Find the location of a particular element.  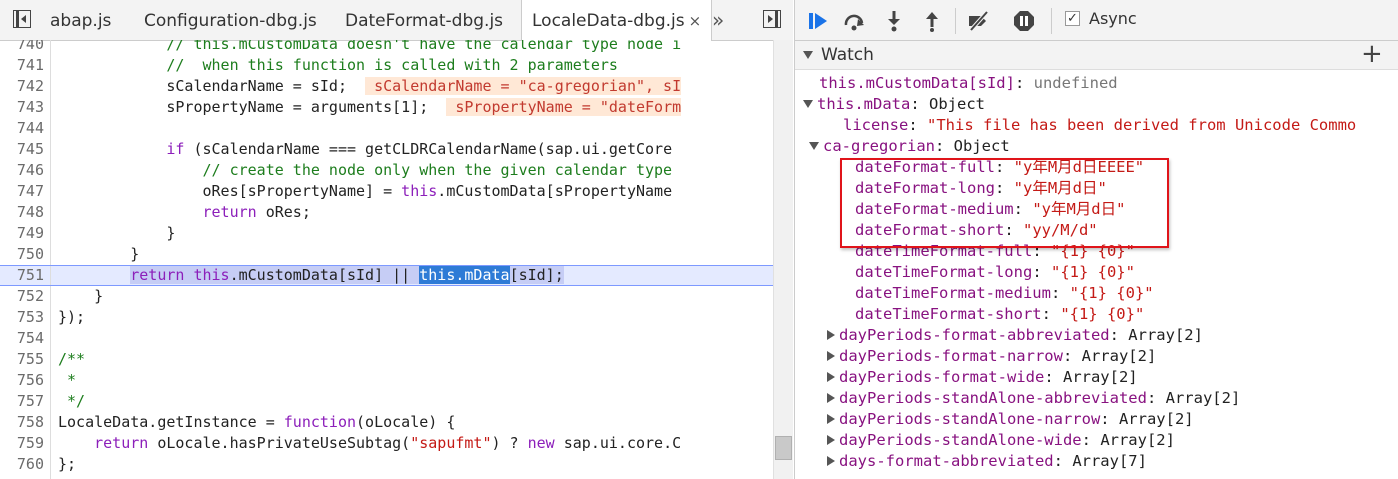

line-number: 752 is located at coordinates (25, 296).